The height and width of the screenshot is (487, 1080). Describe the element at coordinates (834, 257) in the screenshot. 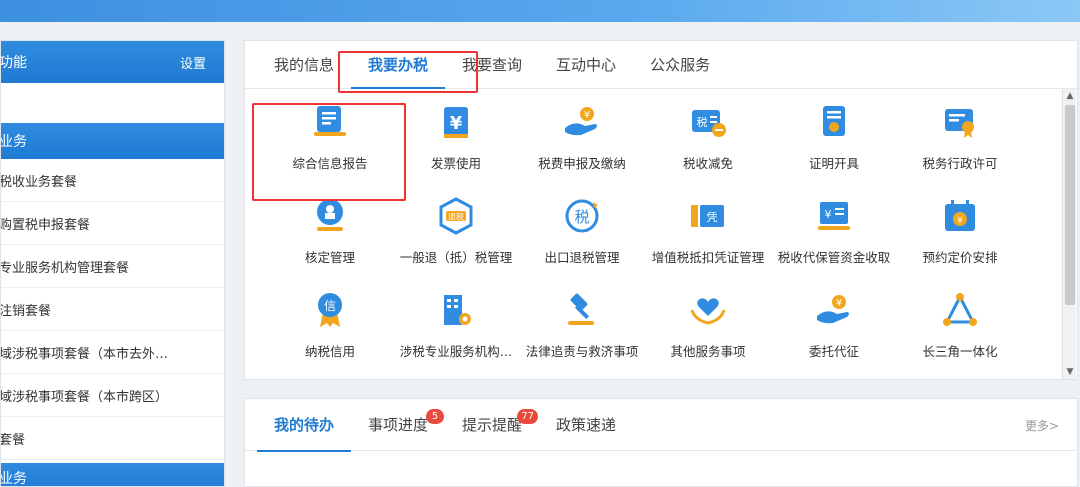

I see `service-label: 税收代保管资金收取` at that location.